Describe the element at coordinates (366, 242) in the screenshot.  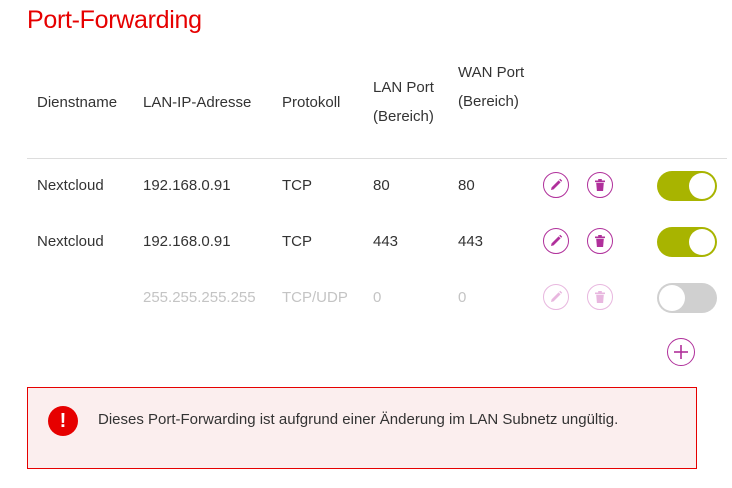
I see `table-row: Nextcloud 192.168.0.91 TCP 443 443` at that location.